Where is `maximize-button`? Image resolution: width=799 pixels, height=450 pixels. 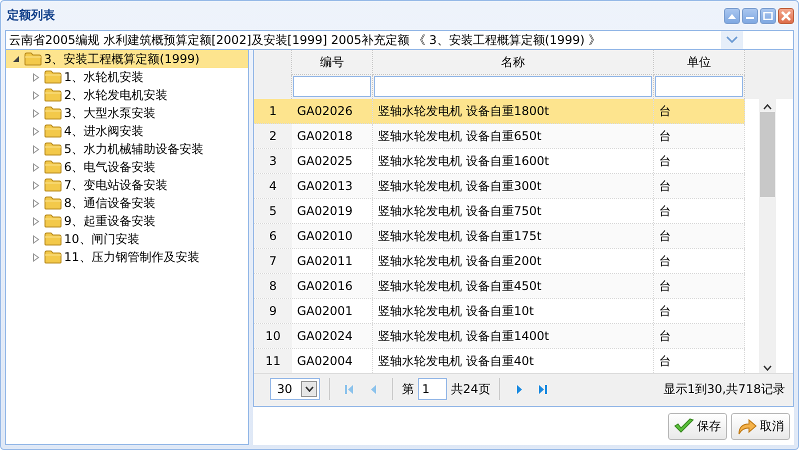 maximize-button is located at coordinates (768, 16).